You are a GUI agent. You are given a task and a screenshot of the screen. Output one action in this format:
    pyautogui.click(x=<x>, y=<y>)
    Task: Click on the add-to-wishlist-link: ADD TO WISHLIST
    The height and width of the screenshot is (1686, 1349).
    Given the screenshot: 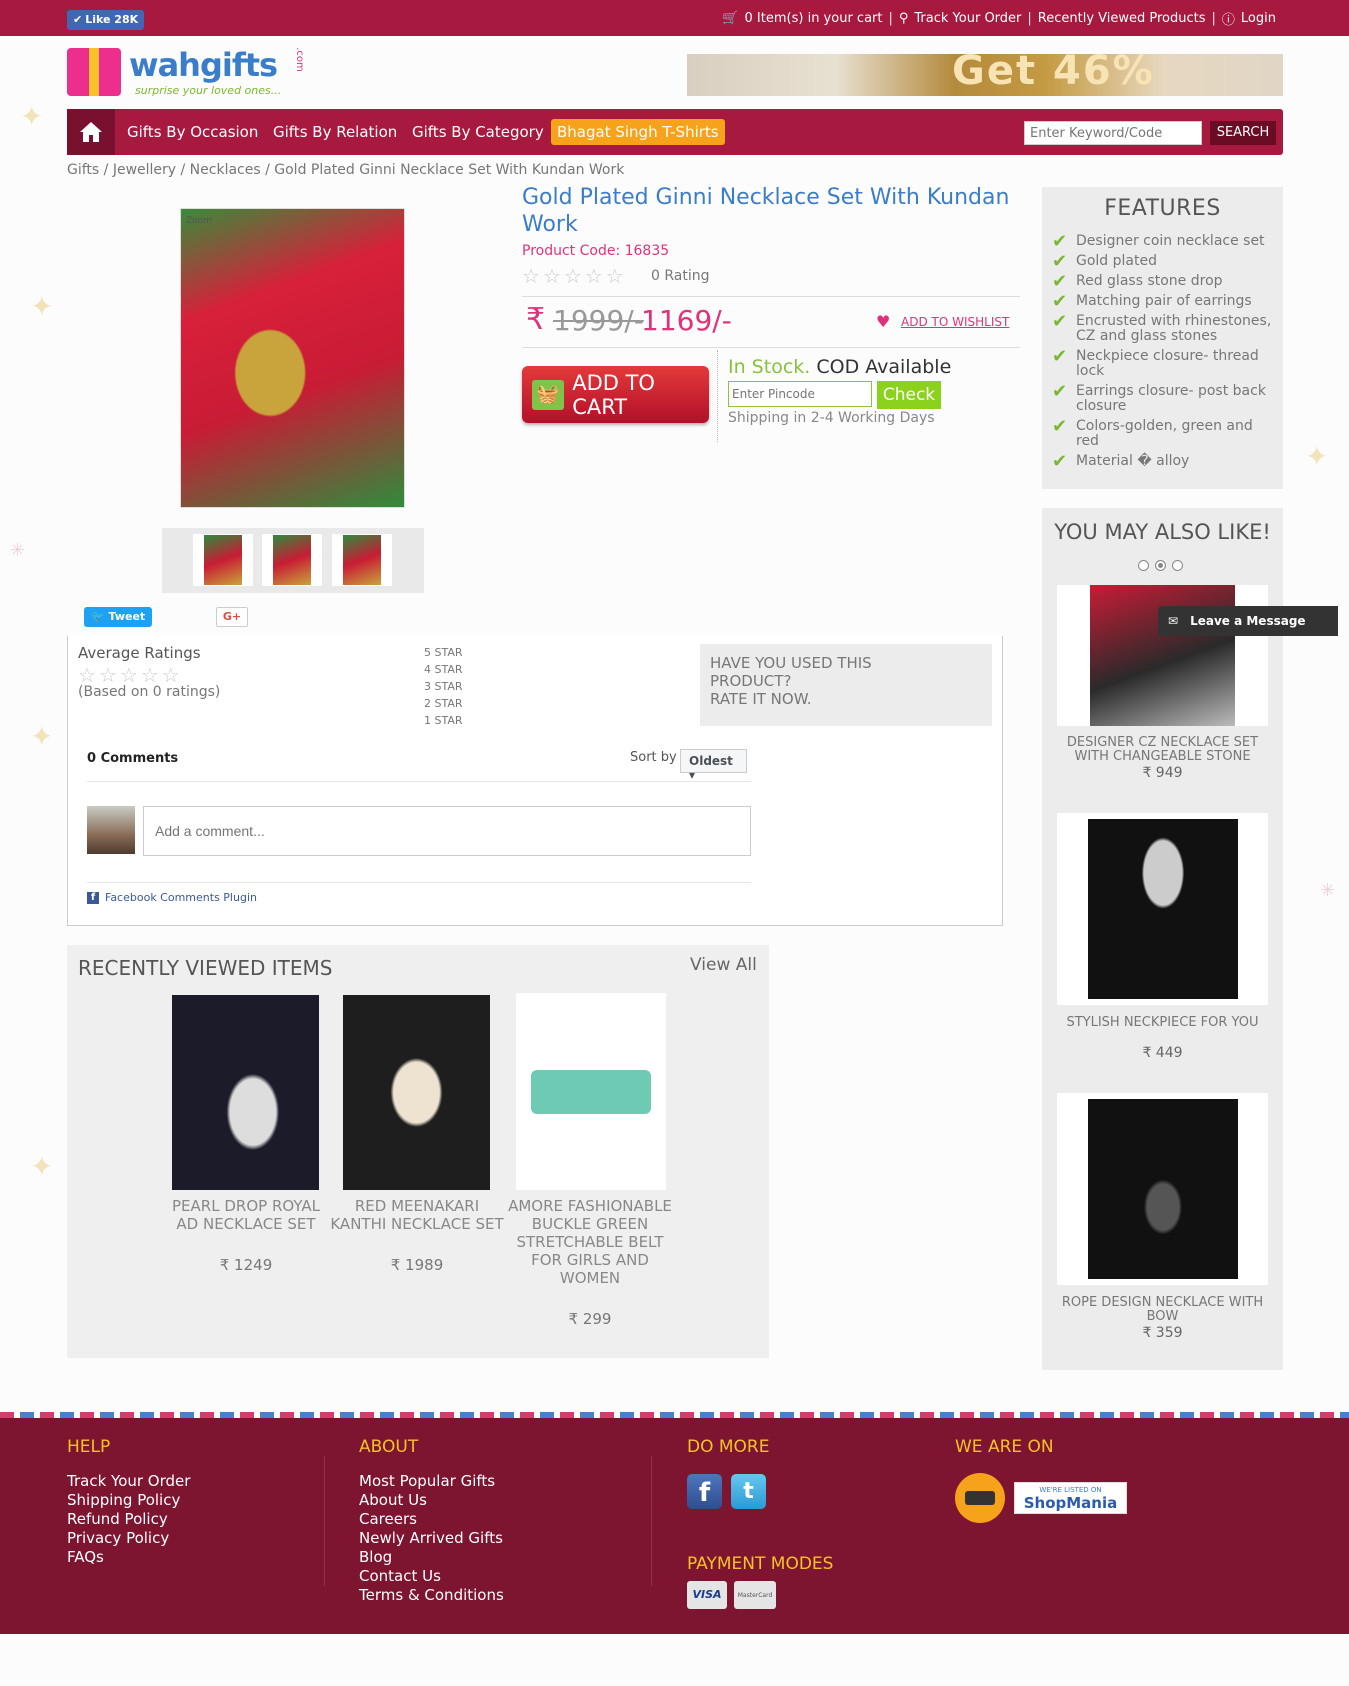 What is the action you would take?
    pyautogui.click(x=955, y=322)
    